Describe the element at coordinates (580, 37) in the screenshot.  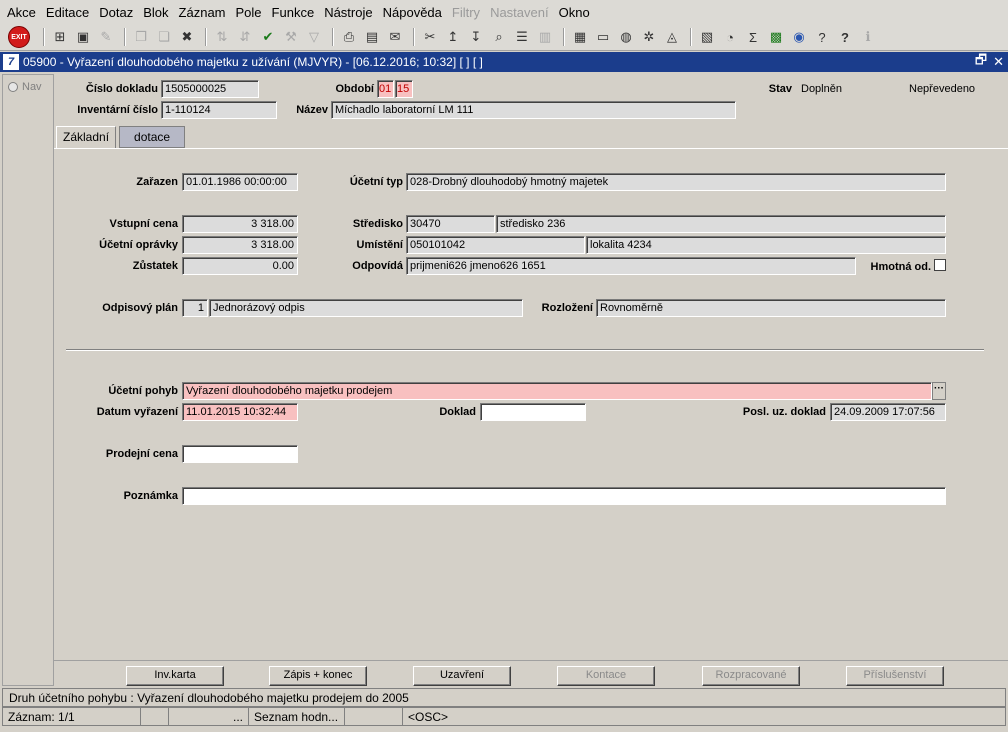
I see `document-icon: ▦` at that location.